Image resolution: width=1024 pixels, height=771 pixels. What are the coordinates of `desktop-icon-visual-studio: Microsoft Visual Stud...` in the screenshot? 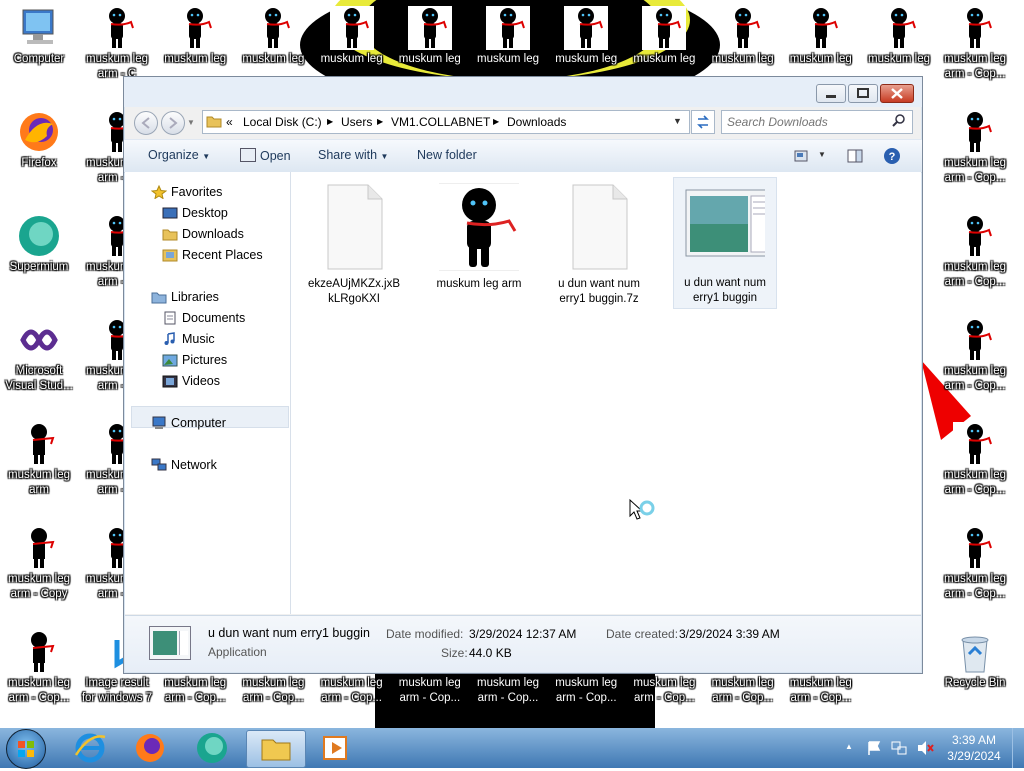 It's located at (39, 360).